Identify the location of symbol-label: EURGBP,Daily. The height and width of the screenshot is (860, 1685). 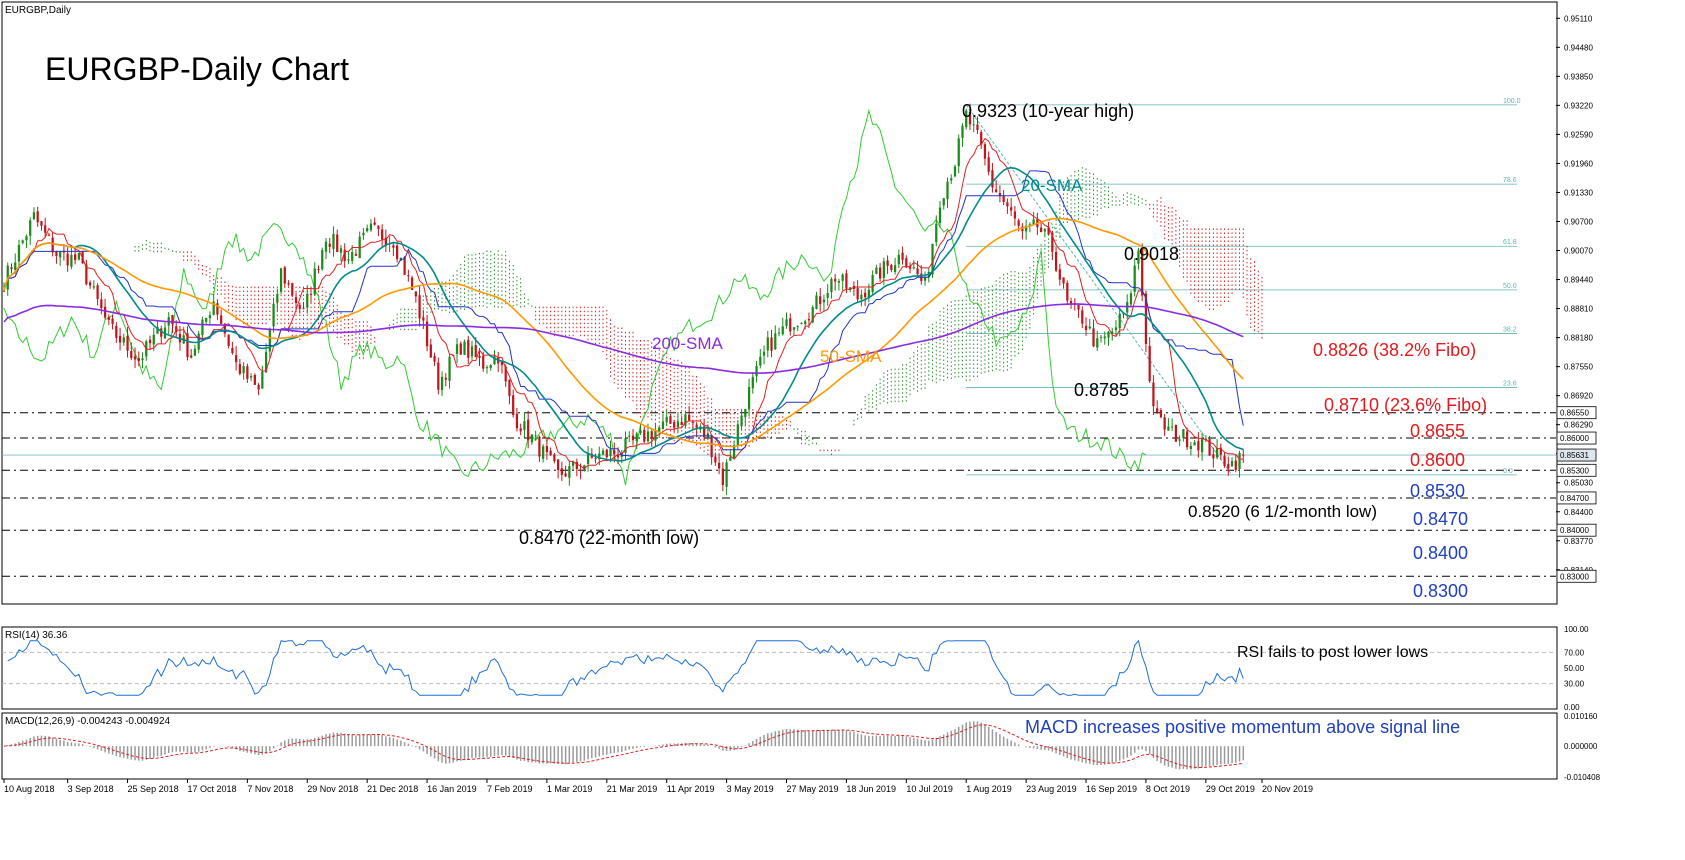
(38, 10).